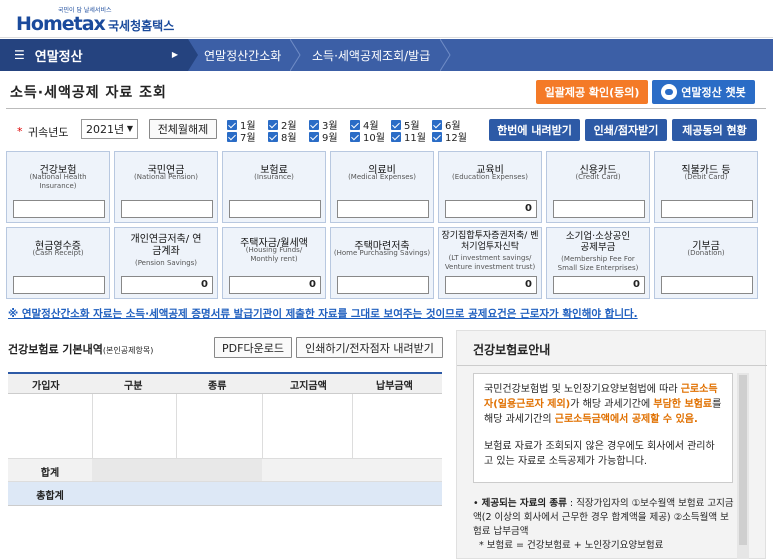 This screenshot has width=773, height=559. What do you see at coordinates (61, 24) in the screenshot?
I see `logo-text: Hometax` at bounding box center [61, 24].